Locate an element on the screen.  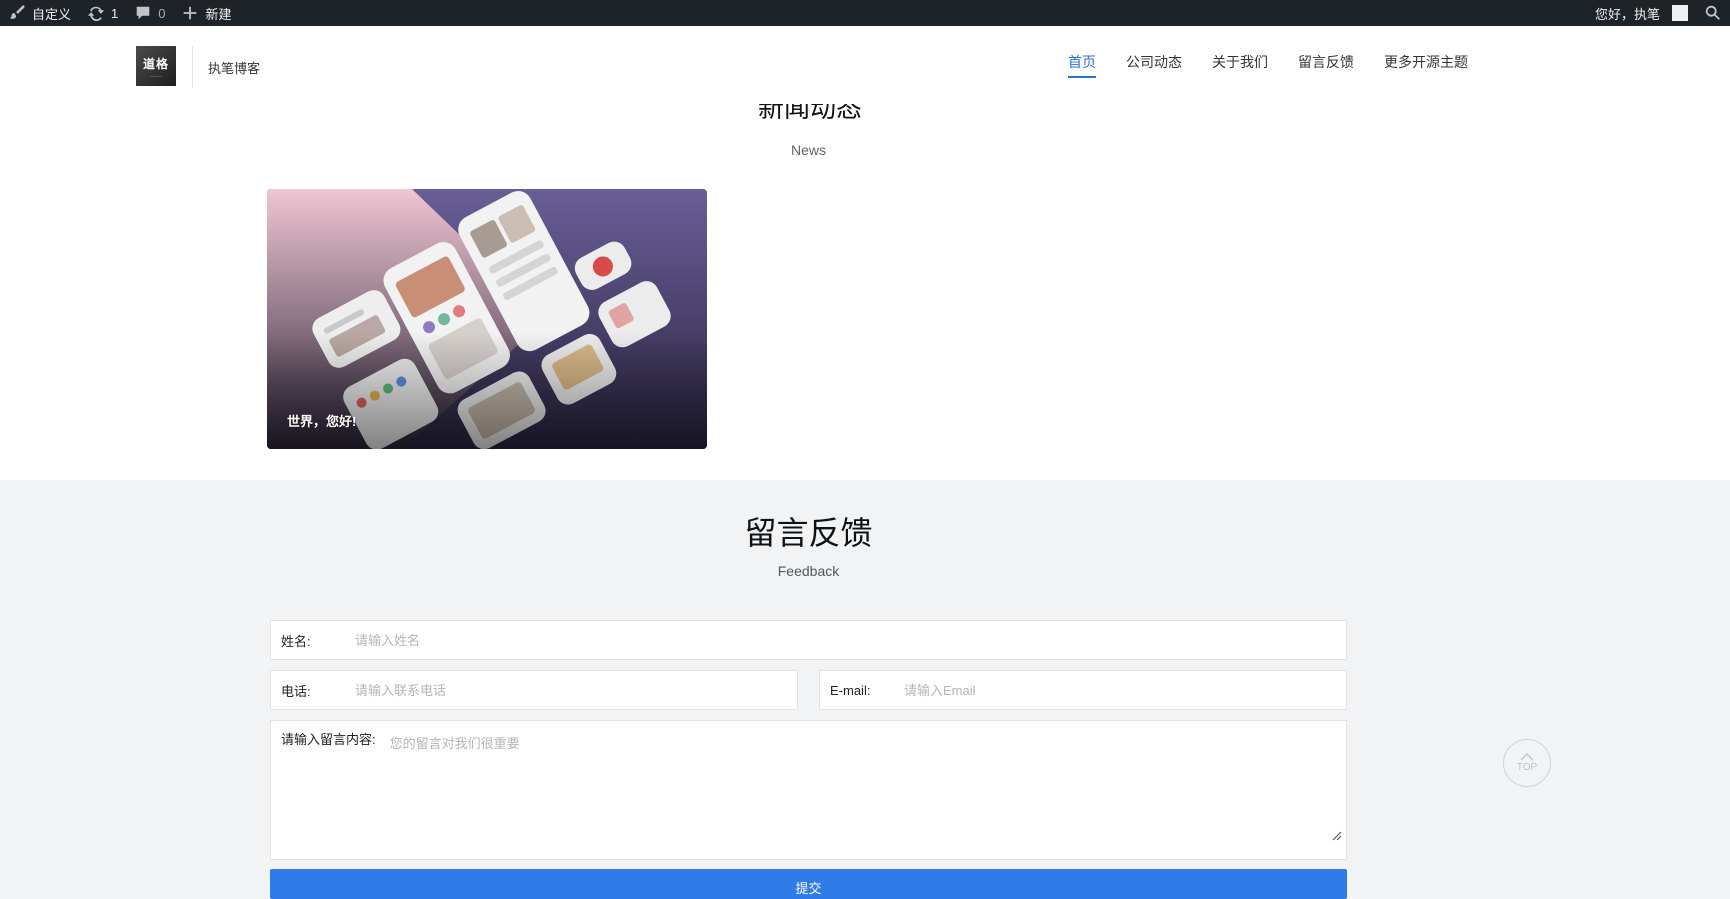
chevron-up-icon is located at coordinates (1527, 757).